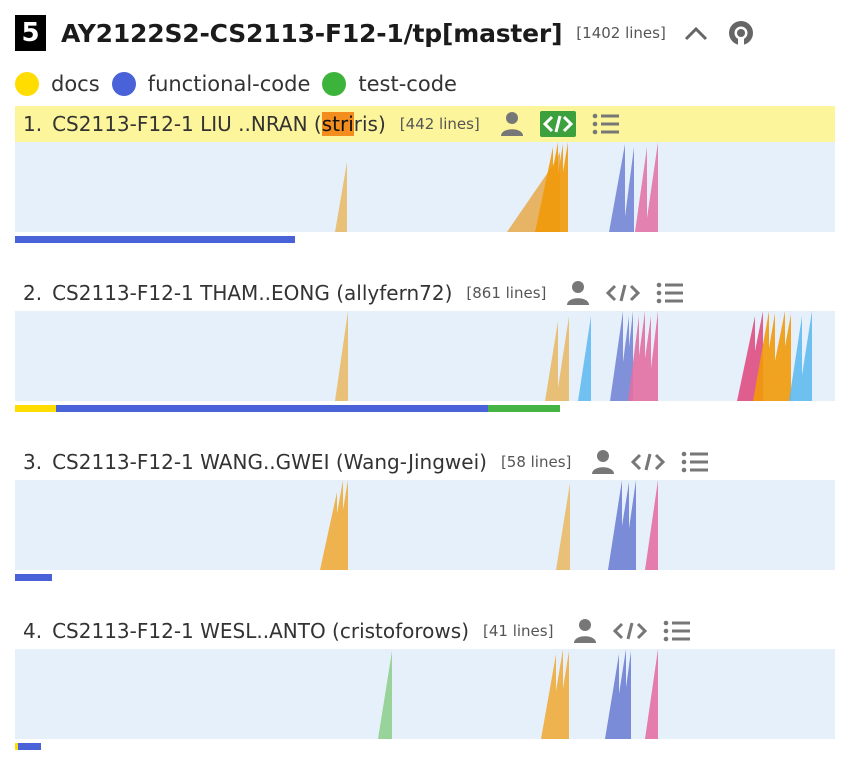  I want to click on author-name-prefix: CS2113-F12-1 LIU ..NRAN (, so click(187, 124).